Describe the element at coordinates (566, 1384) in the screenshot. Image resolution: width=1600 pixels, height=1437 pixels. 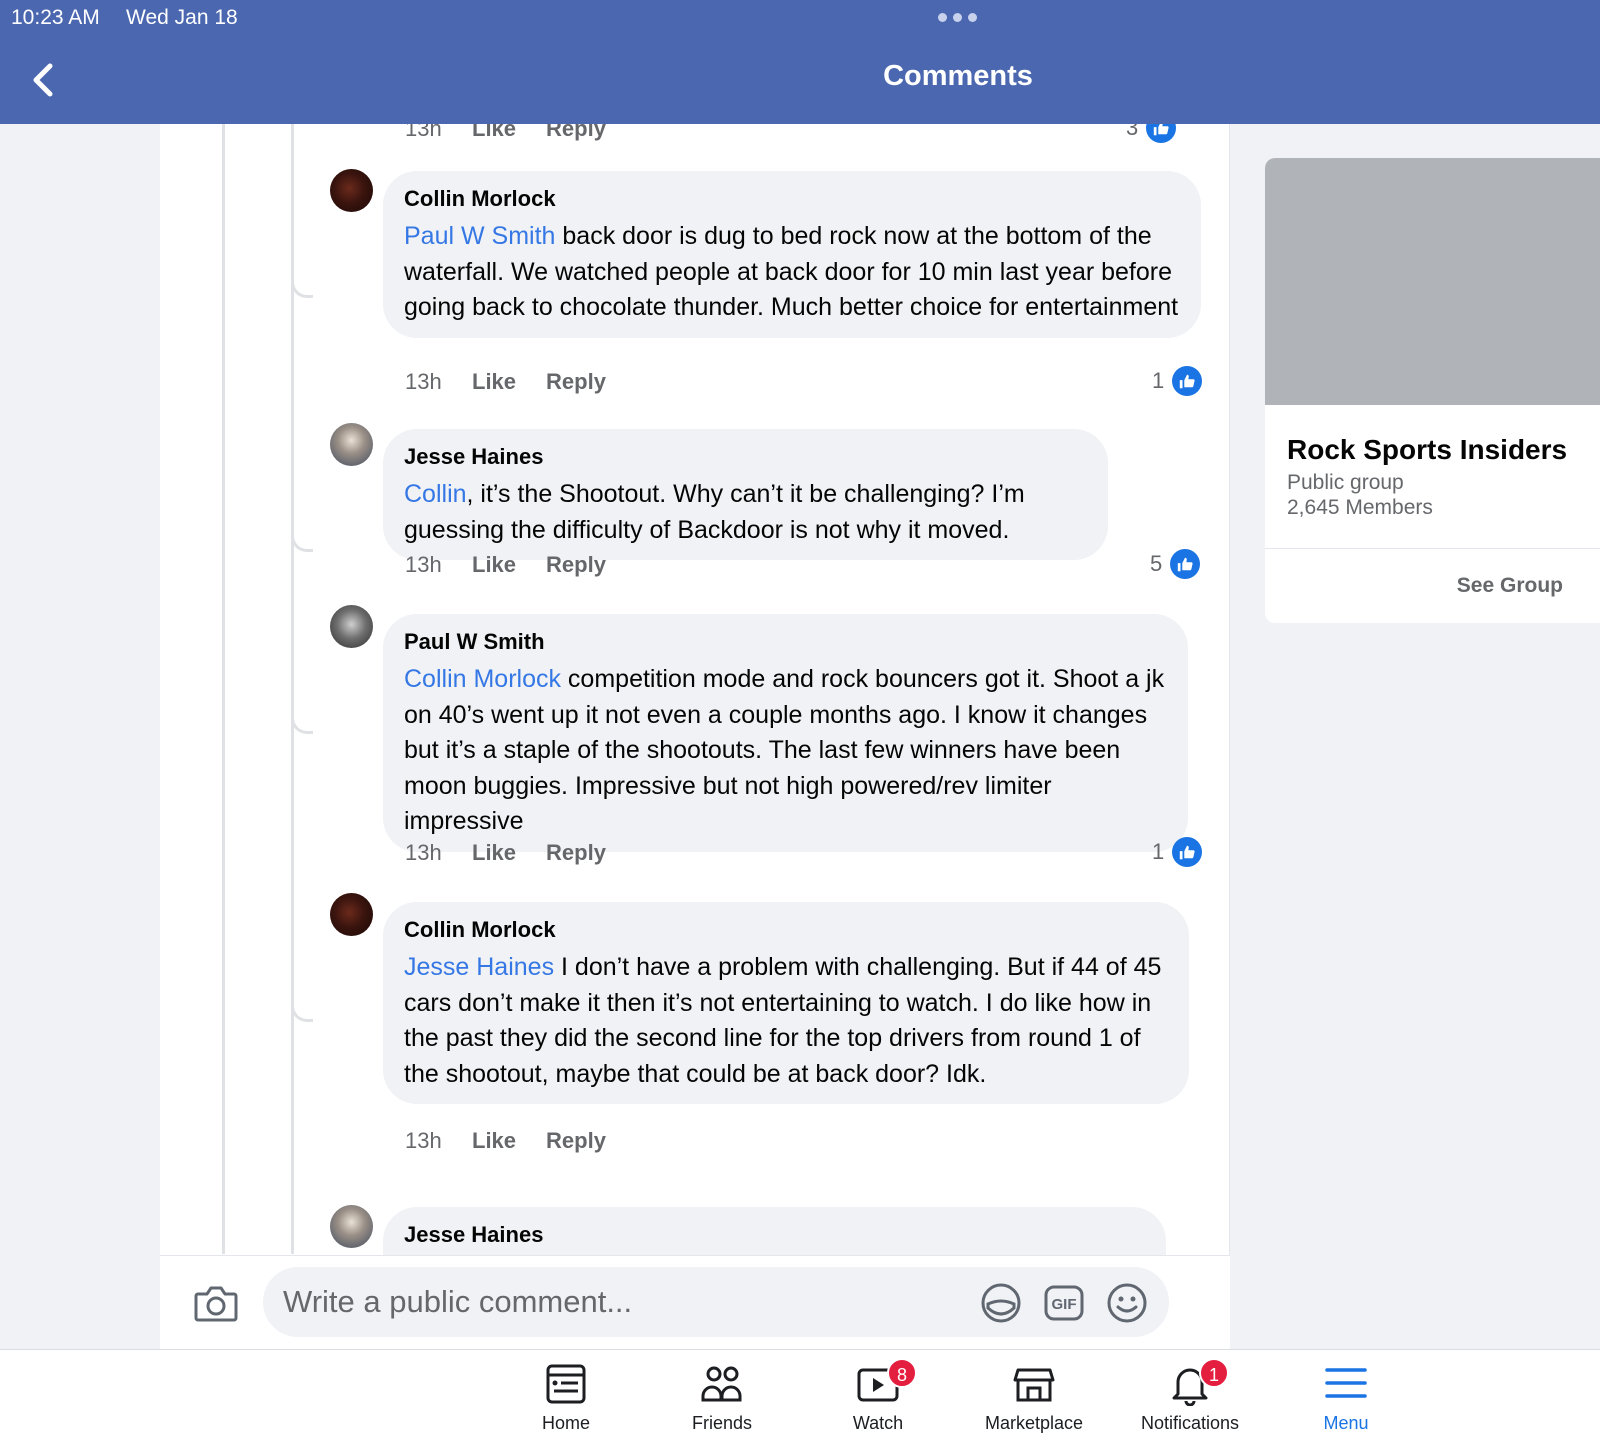
I see `home-icon` at that location.